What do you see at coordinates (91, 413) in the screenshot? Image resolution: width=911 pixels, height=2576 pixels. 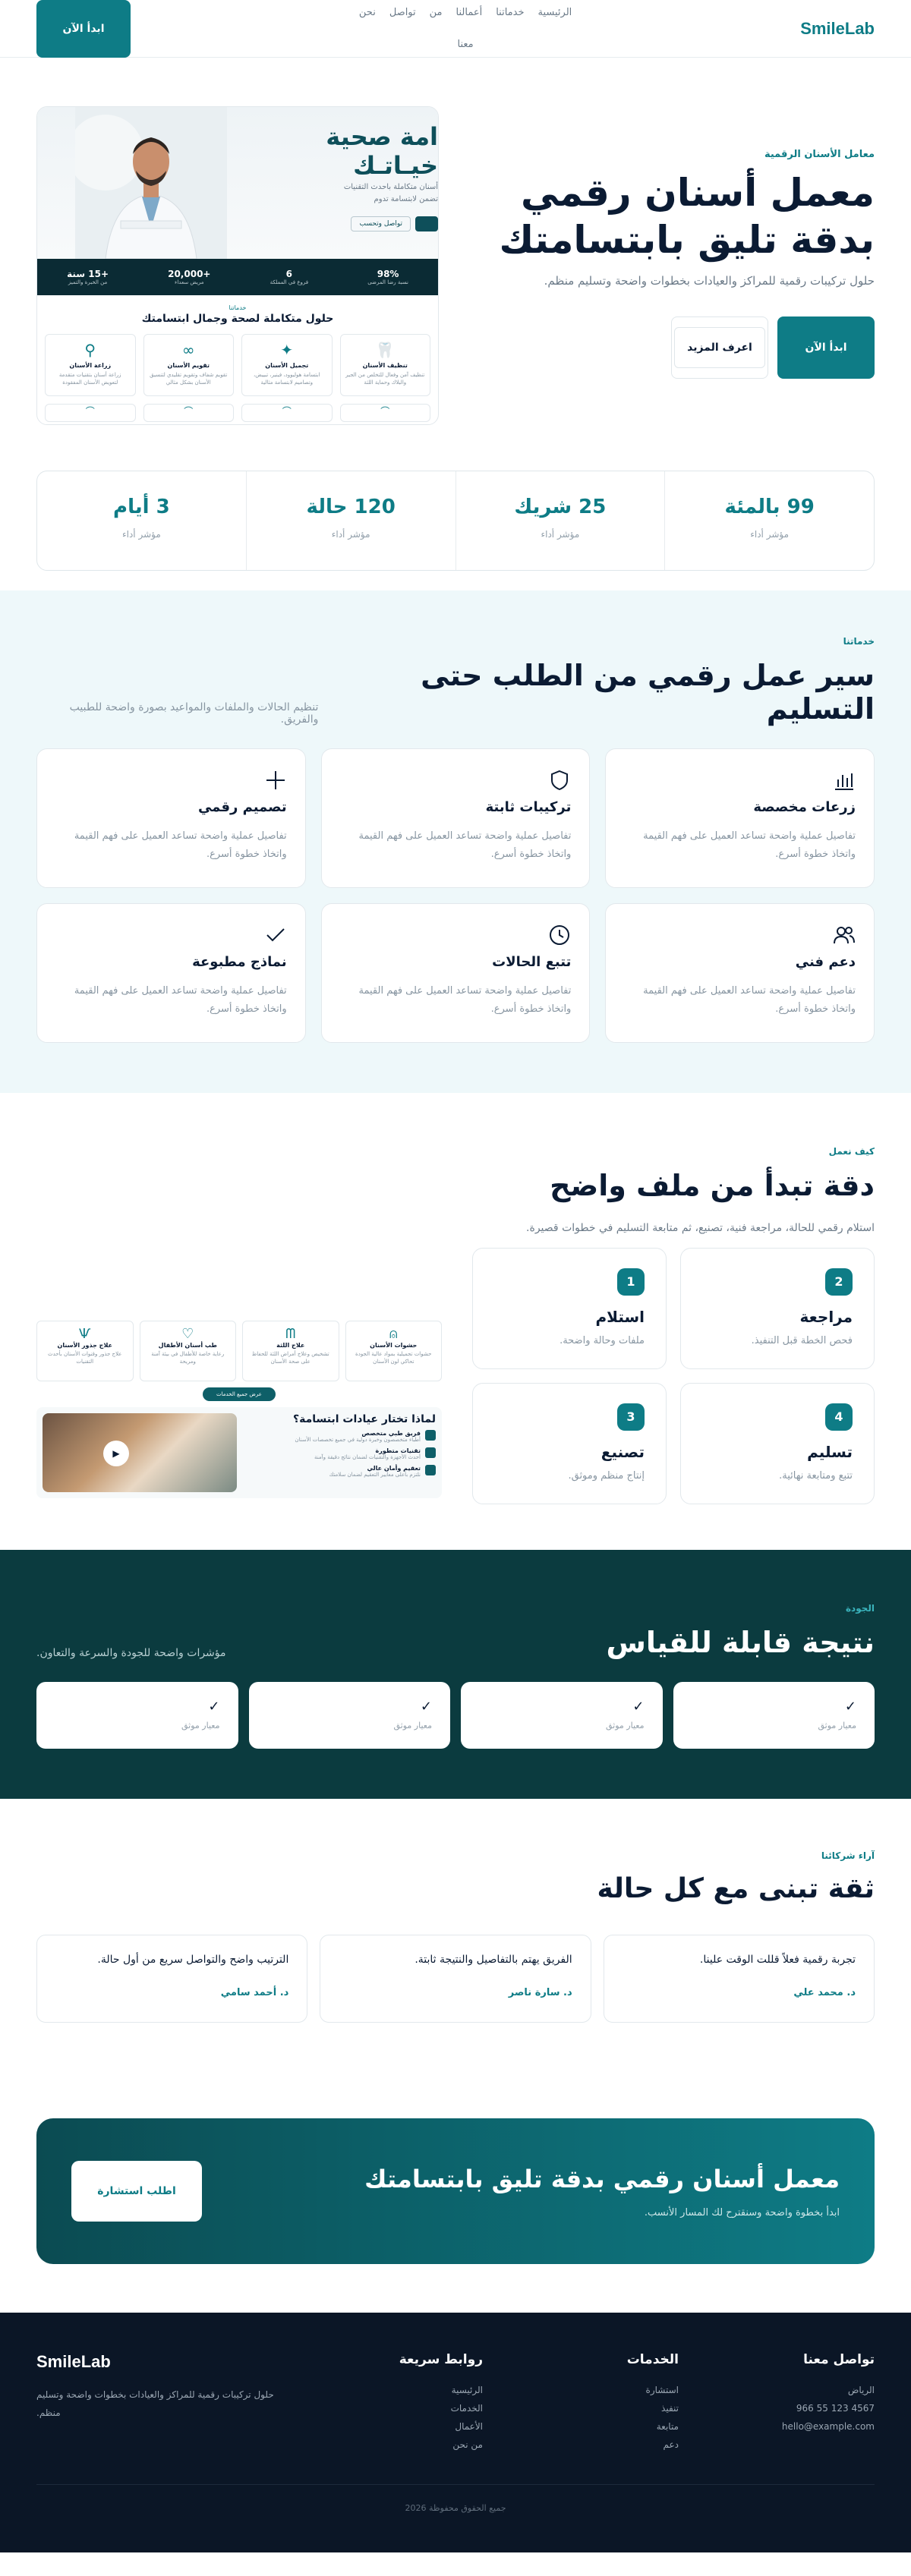 I see `tooth-icon: ⌒` at bounding box center [91, 413].